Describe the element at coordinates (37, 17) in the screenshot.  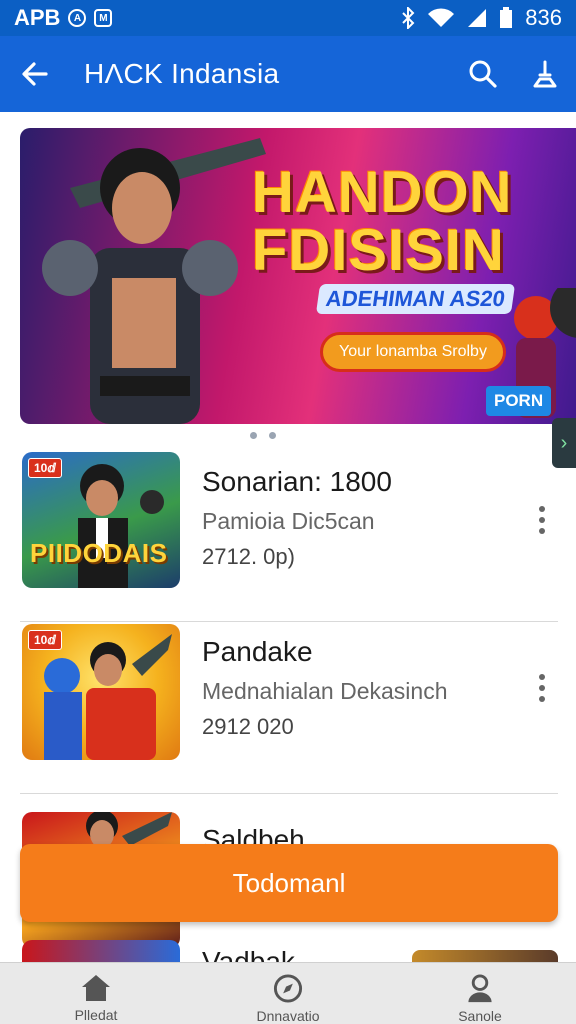
I see `carrier-label: APB` at that location.